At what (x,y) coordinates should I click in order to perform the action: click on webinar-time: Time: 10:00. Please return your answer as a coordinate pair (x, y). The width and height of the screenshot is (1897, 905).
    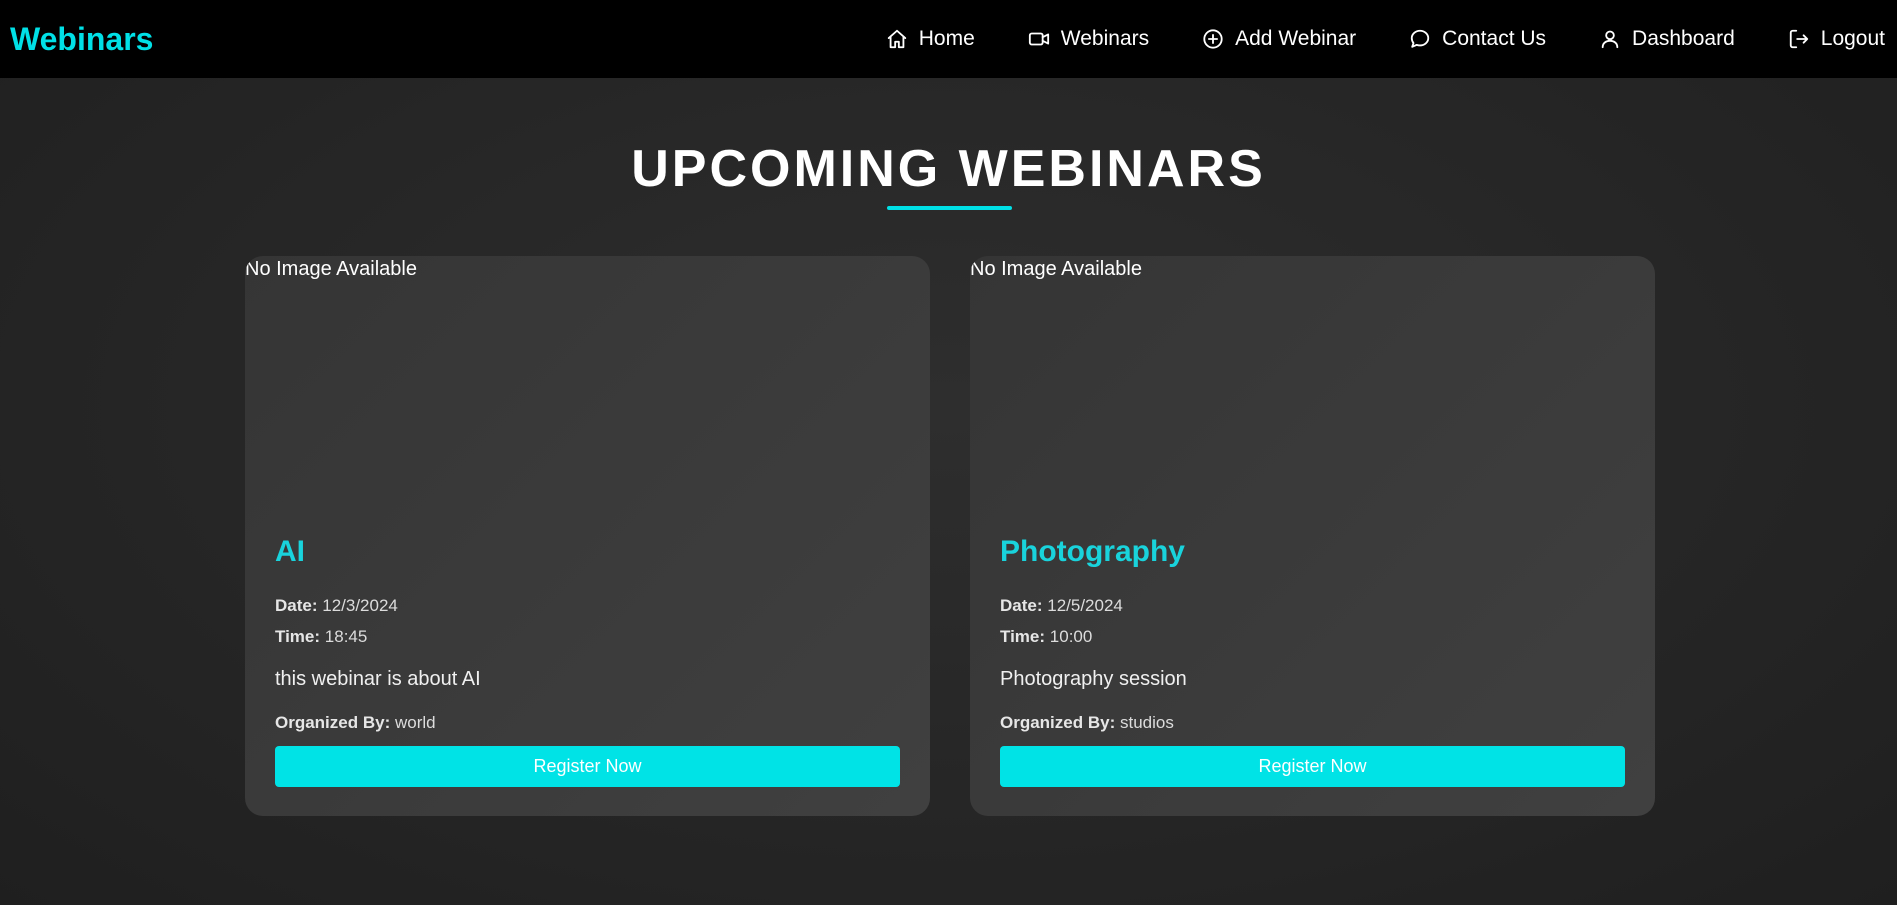
    Looking at the image, I should click on (1312, 636).